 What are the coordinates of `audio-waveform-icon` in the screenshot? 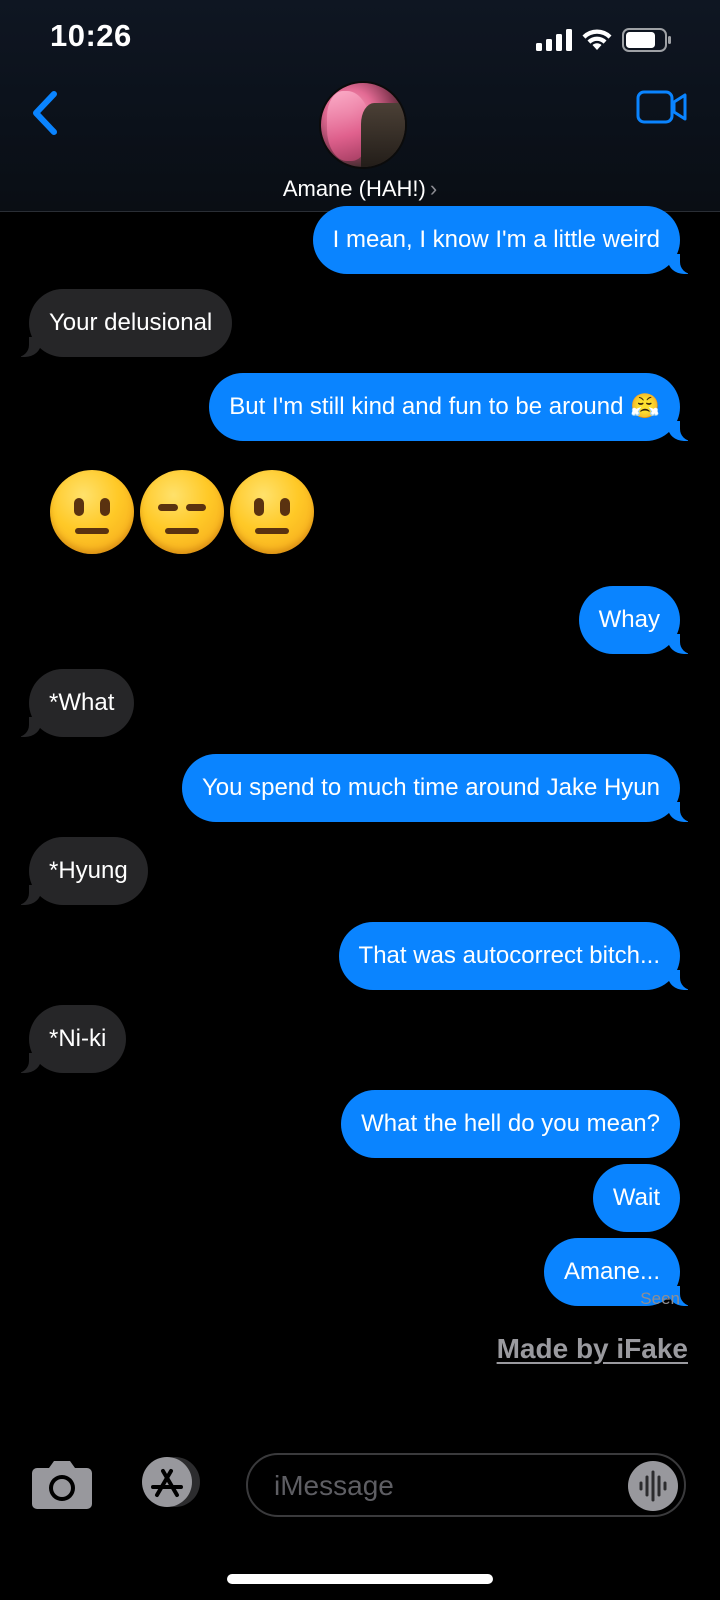 It's located at (653, 1486).